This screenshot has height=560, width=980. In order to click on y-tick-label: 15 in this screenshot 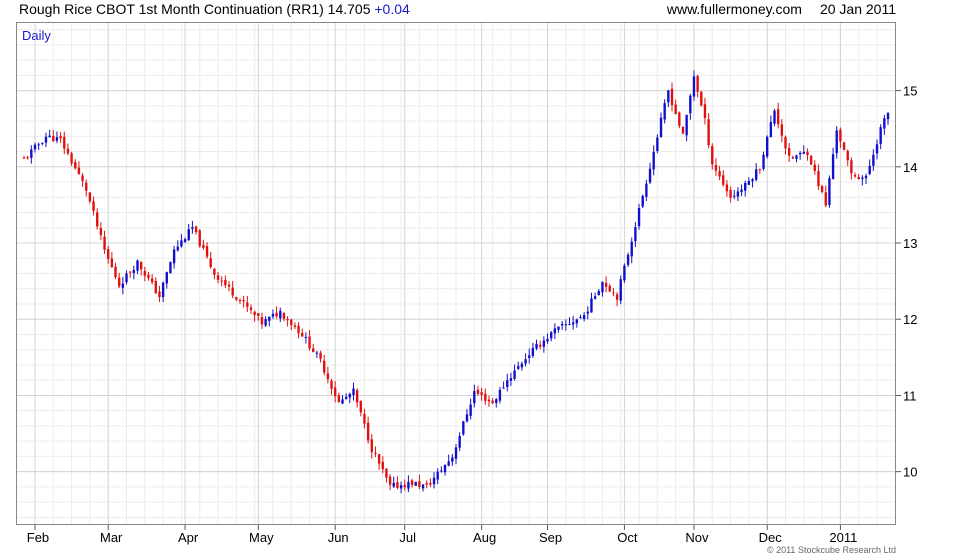, I will do `click(910, 91)`.